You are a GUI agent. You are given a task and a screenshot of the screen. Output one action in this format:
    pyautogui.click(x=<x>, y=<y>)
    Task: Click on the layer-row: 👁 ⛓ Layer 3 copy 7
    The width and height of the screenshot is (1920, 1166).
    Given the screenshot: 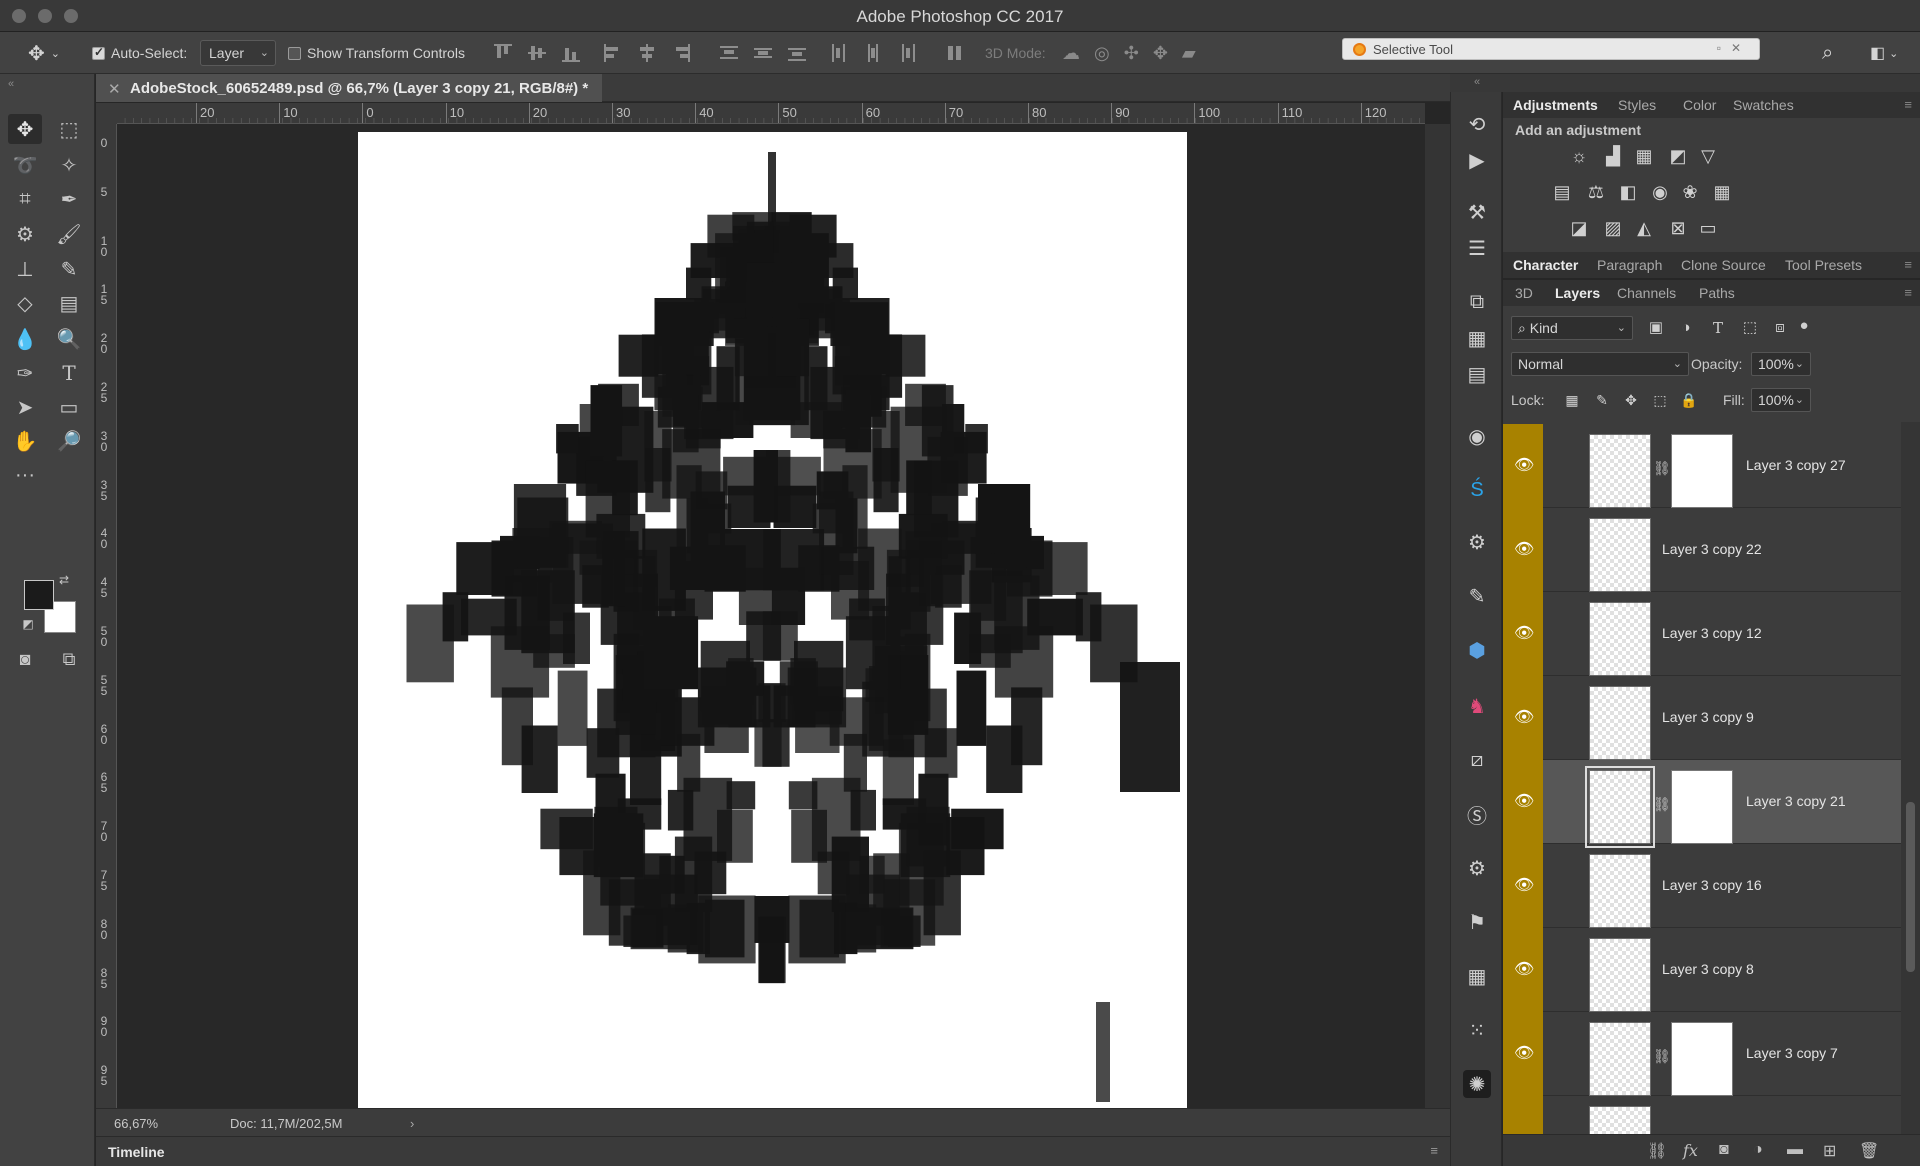 What is the action you would take?
    pyautogui.click(x=1702, y=1054)
    